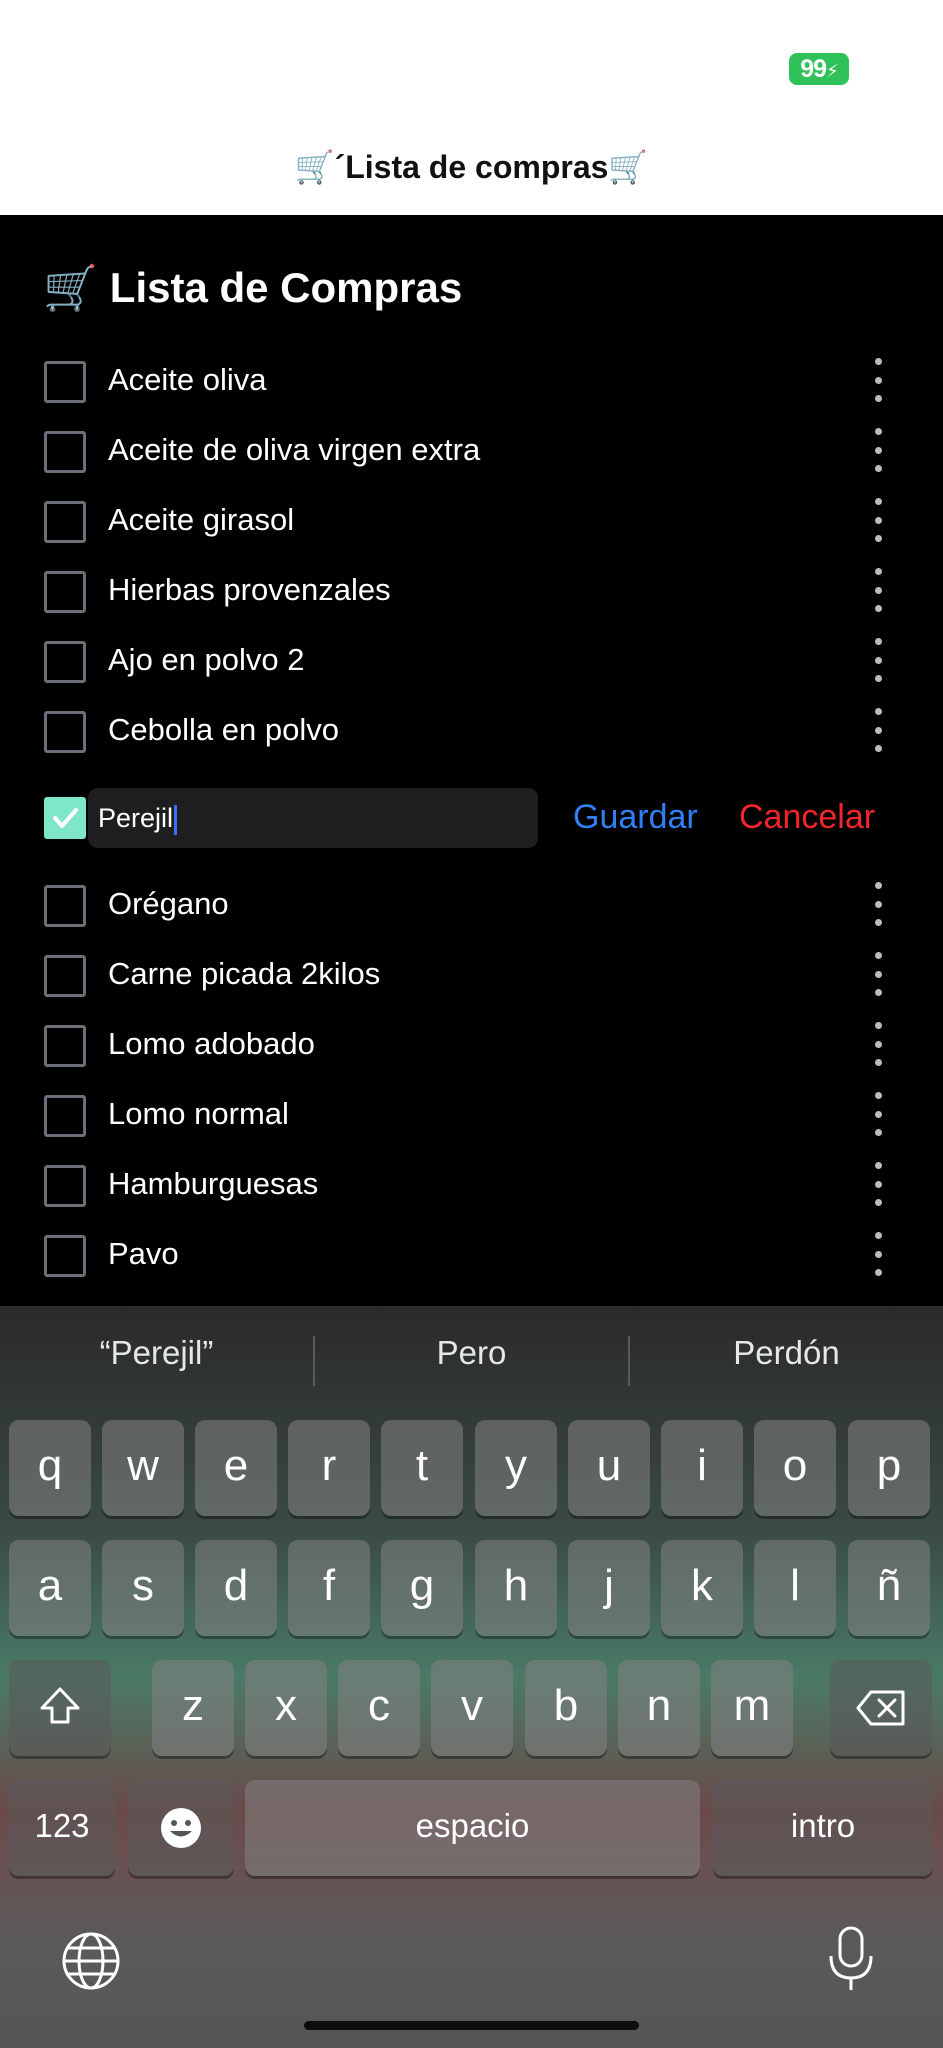  I want to click on edit-input-value: Perejil, so click(136, 818).